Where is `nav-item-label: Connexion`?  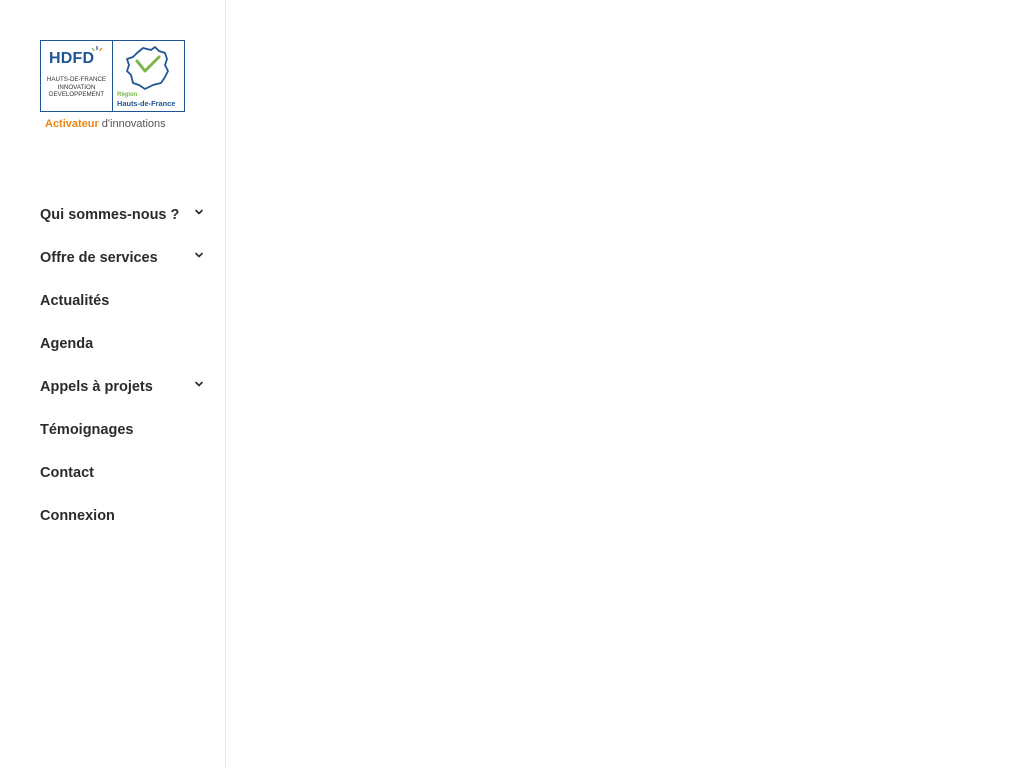 nav-item-label: Connexion is located at coordinates (77, 515).